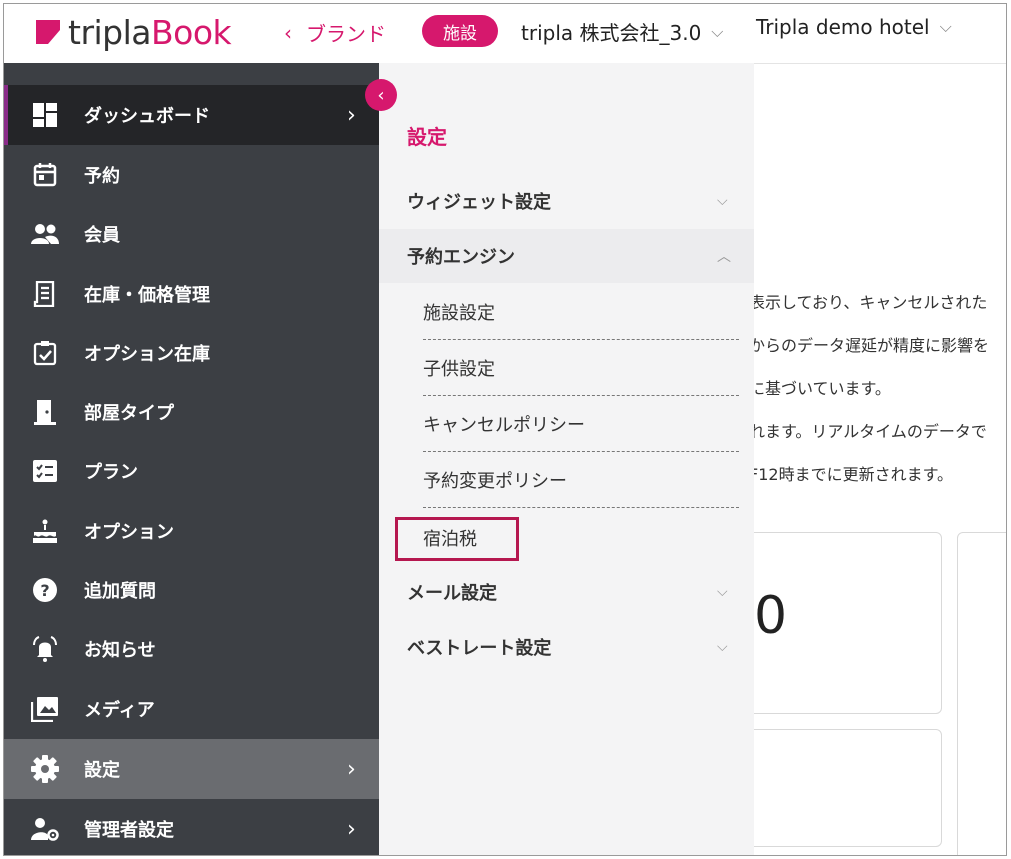  I want to click on collapse-sidebar-button: ‹, so click(381, 95).